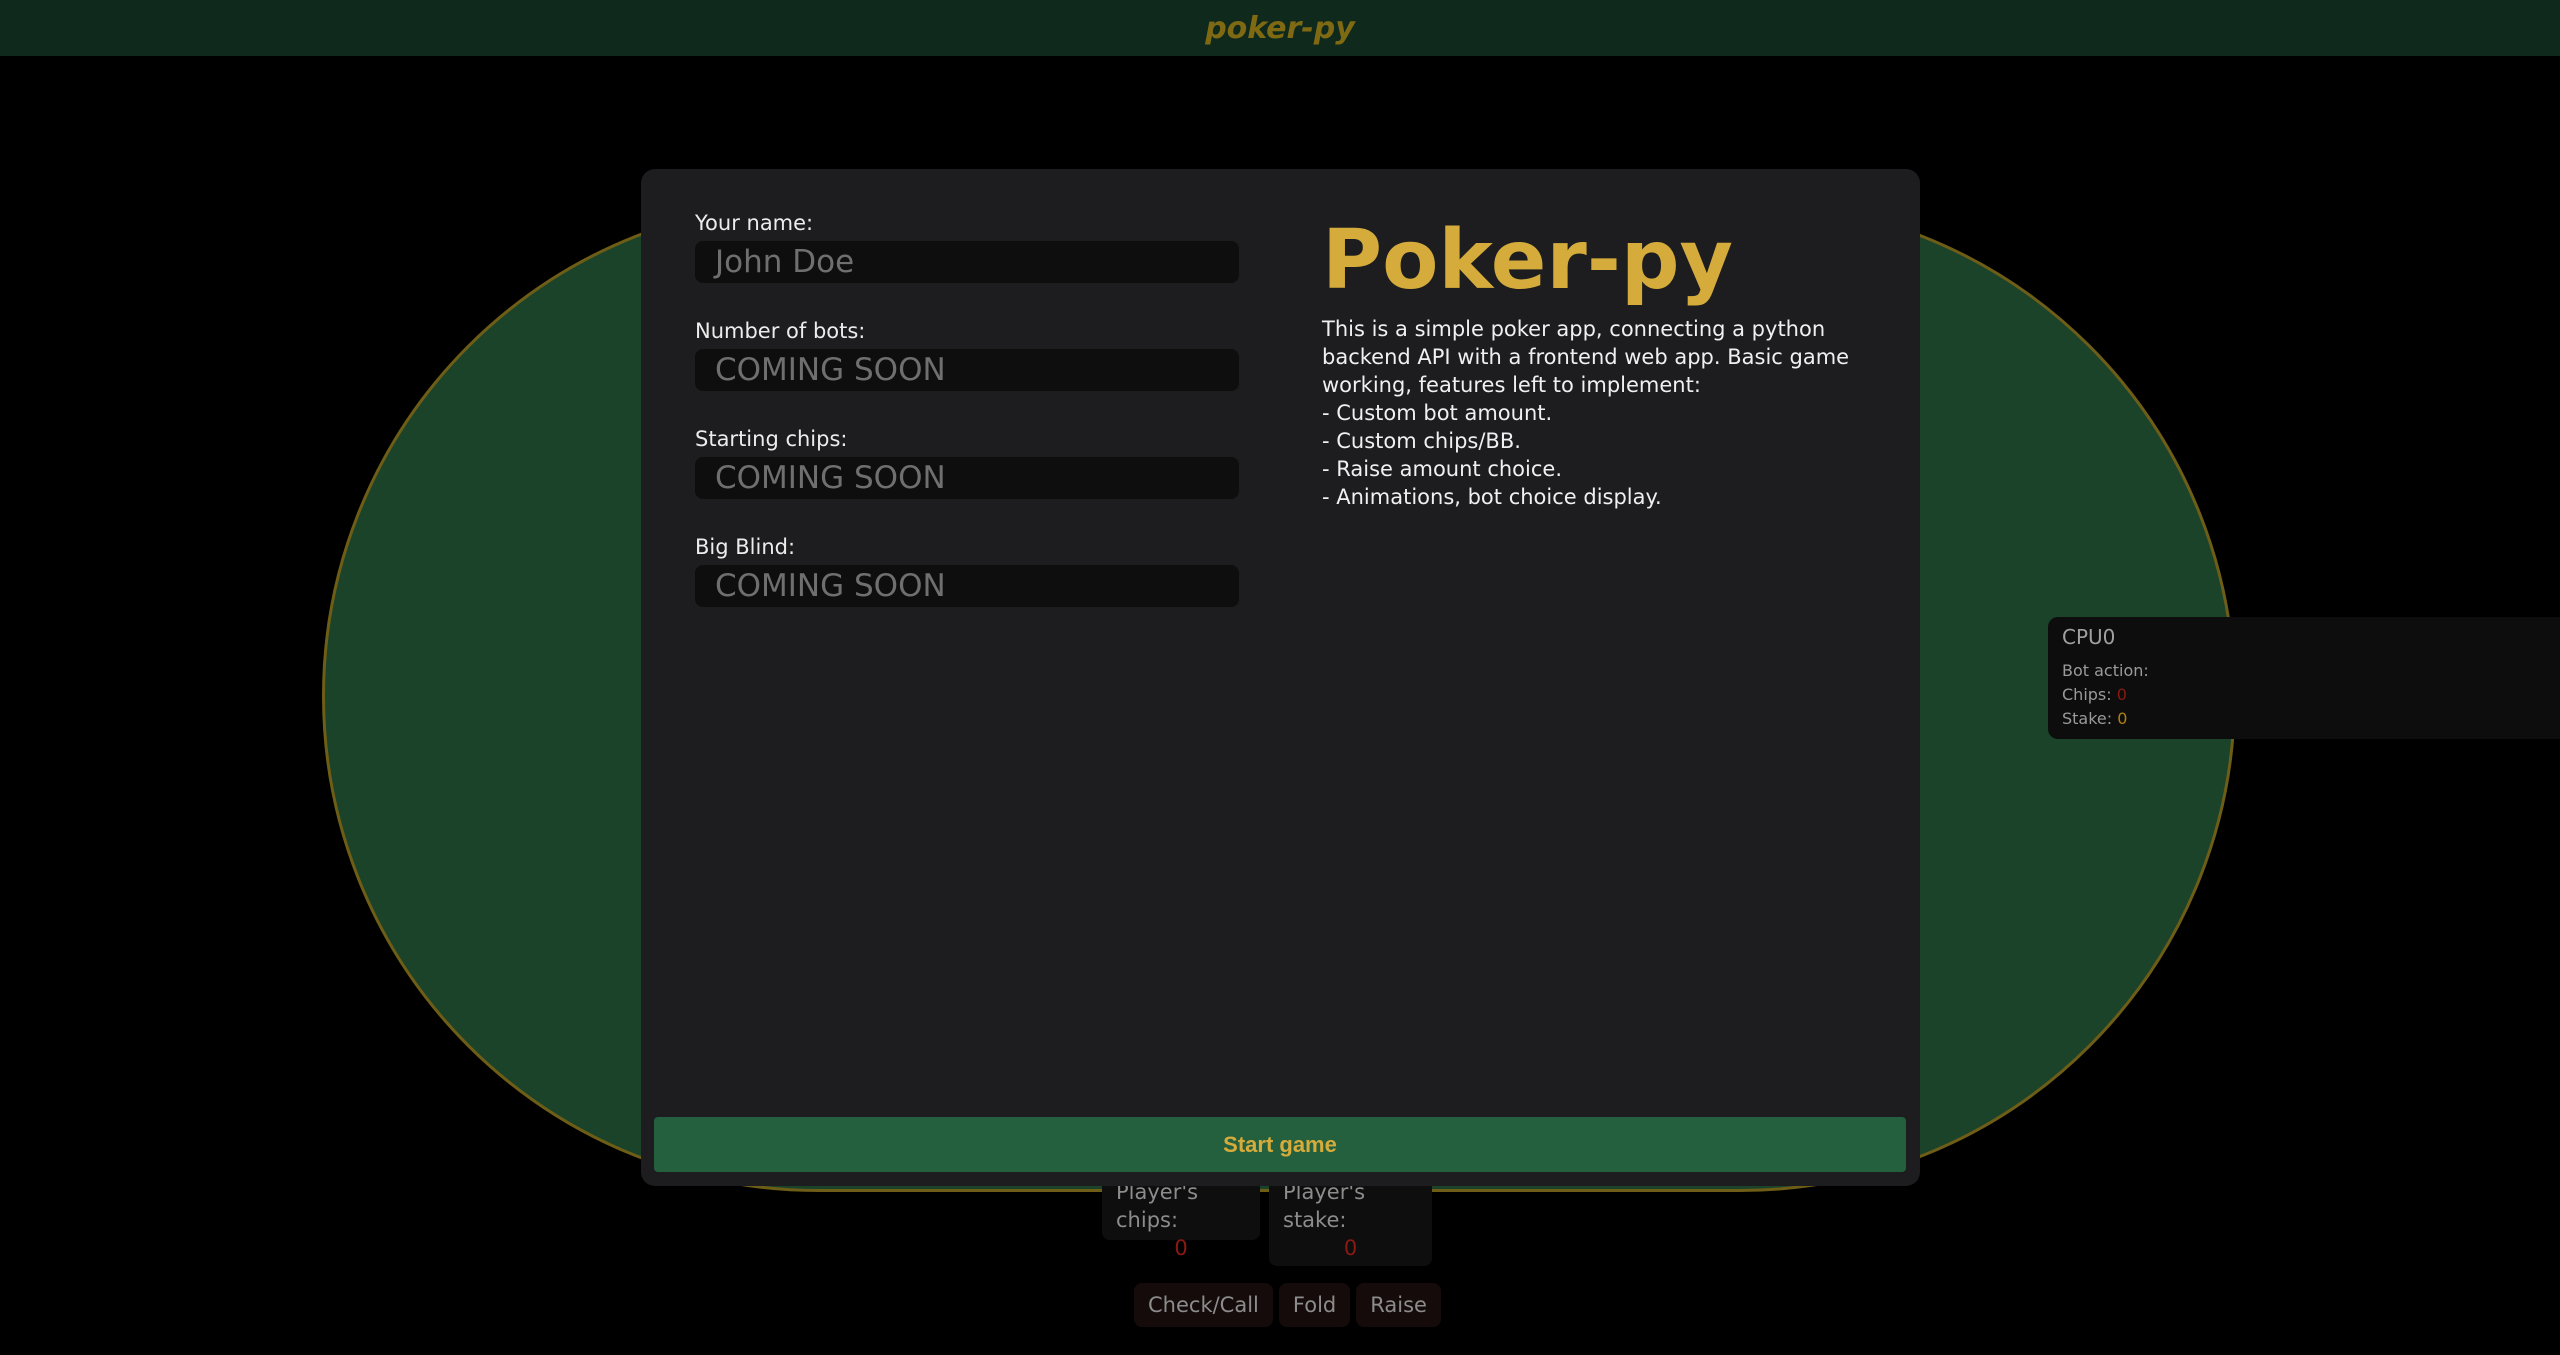 Image resolution: width=2560 pixels, height=1355 pixels. I want to click on description-line: - Animations, bot choice display., so click(1492, 497).